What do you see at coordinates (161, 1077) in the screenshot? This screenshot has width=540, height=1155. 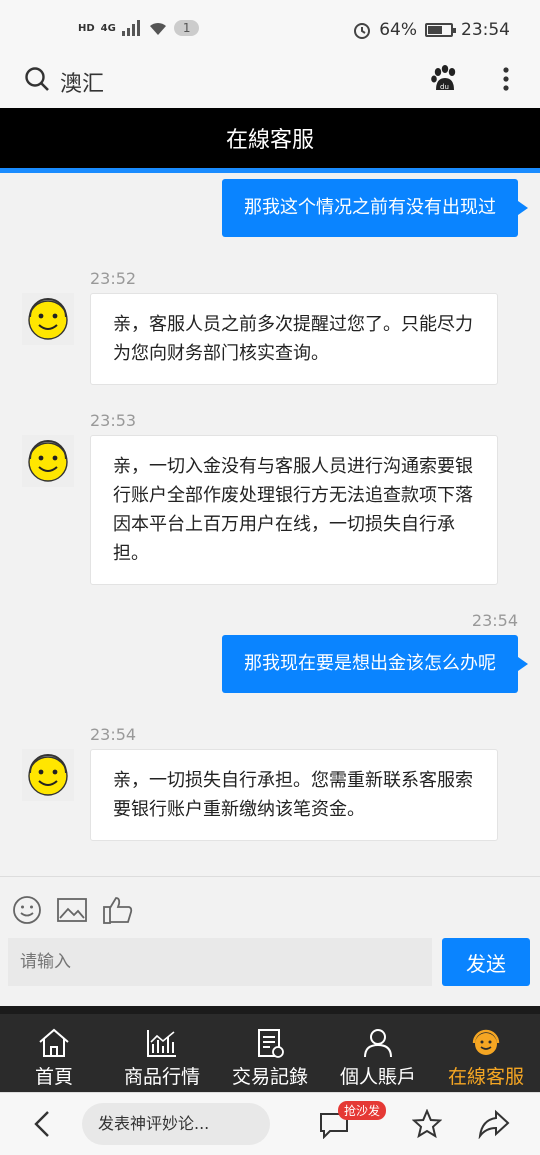 I see `tab-label: 商品行情` at bounding box center [161, 1077].